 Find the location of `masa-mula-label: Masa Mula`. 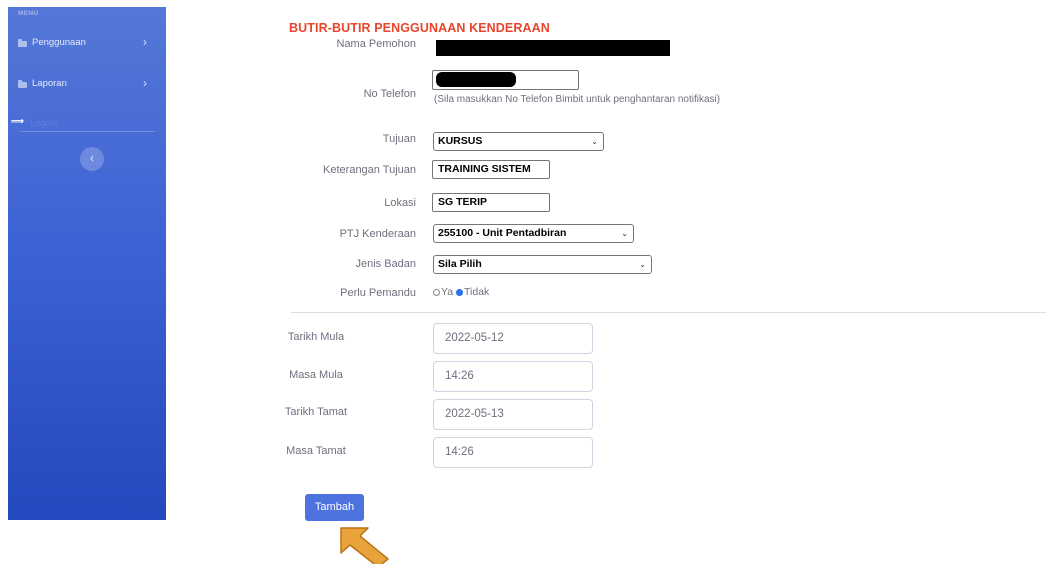

masa-mula-label: Masa Mula is located at coordinates (316, 375).